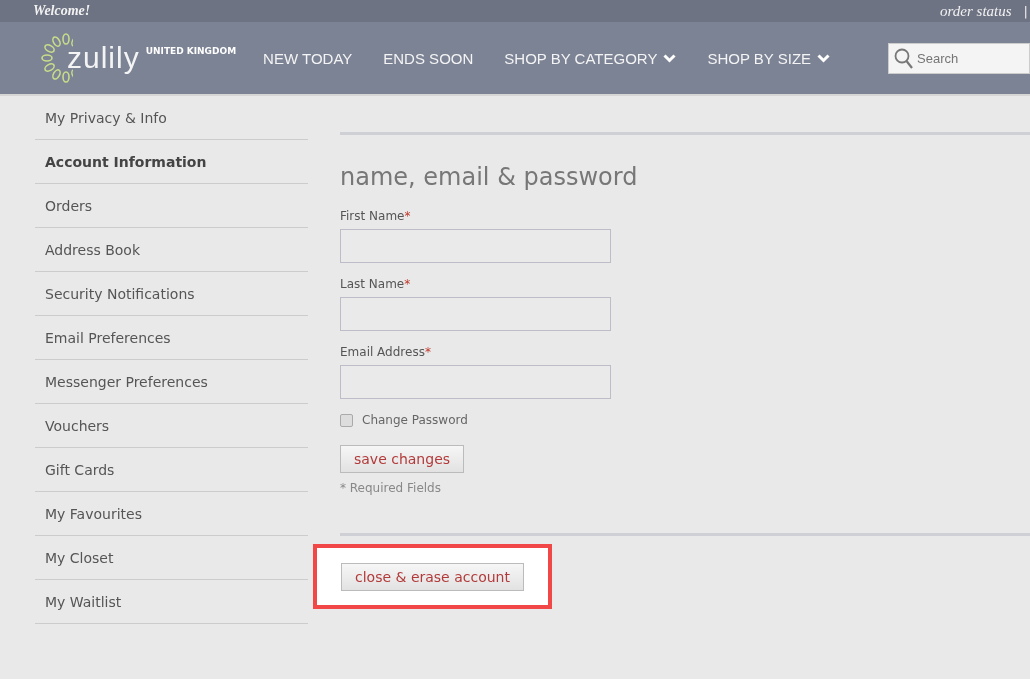 The width and height of the screenshot is (1030, 679). What do you see at coordinates (308, 58) in the screenshot?
I see `nav-link: NEW TODAY` at bounding box center [308, 58].